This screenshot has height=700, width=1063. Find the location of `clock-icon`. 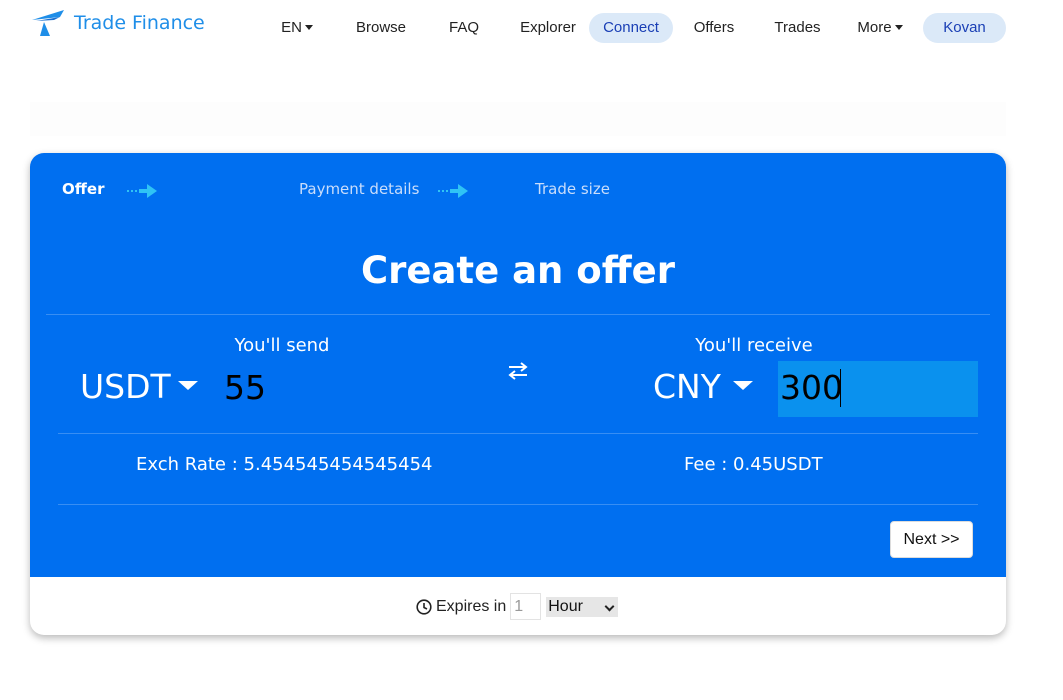

clock-icon is located at coordinates (424, 606).